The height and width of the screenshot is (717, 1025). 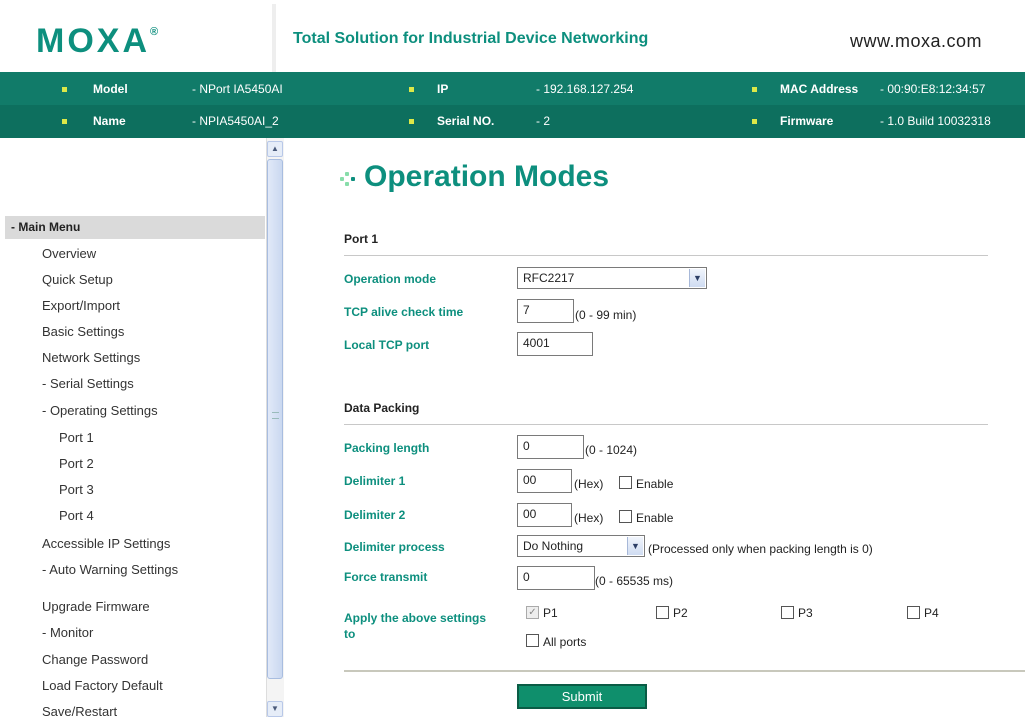 I want to click on scroll-thumb, so click(x=275, y=419).